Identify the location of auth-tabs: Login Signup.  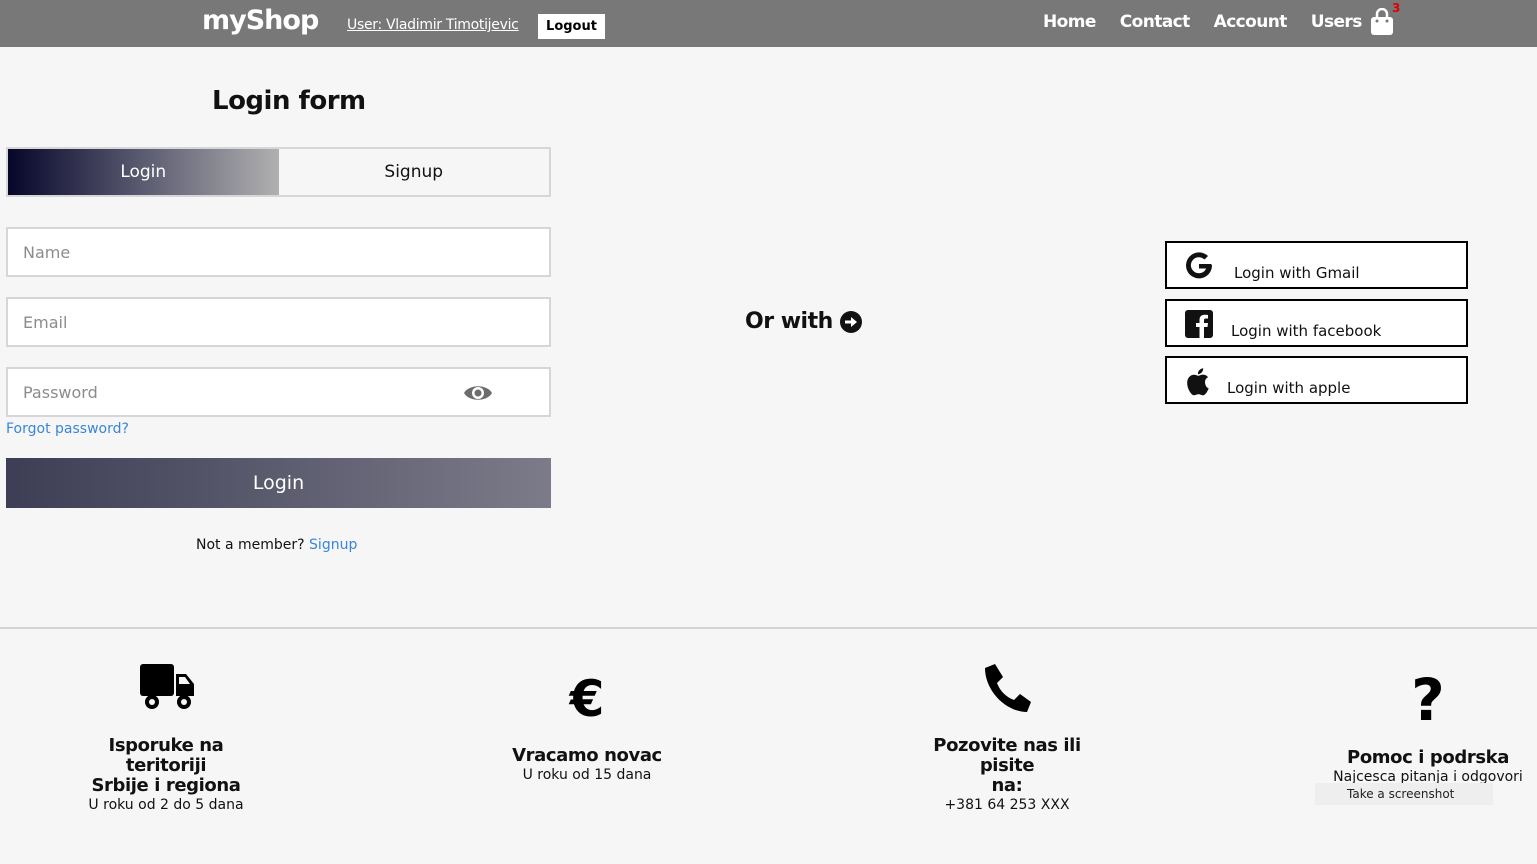
(278, 172).